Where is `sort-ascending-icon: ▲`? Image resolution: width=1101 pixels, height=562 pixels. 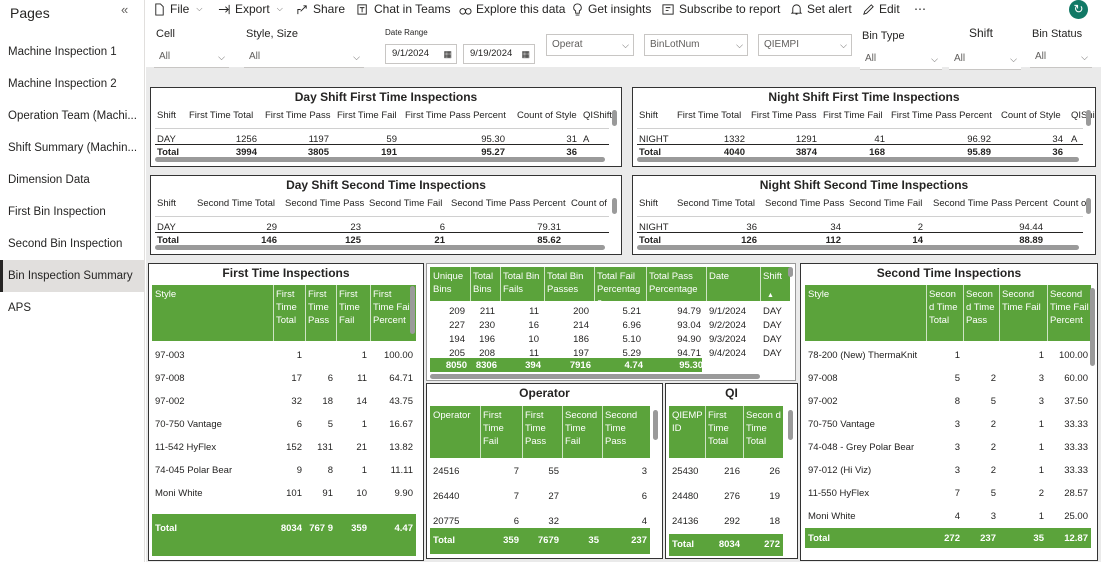 sort-ascending-icon: ▲ is located at coordinates (770, 295).